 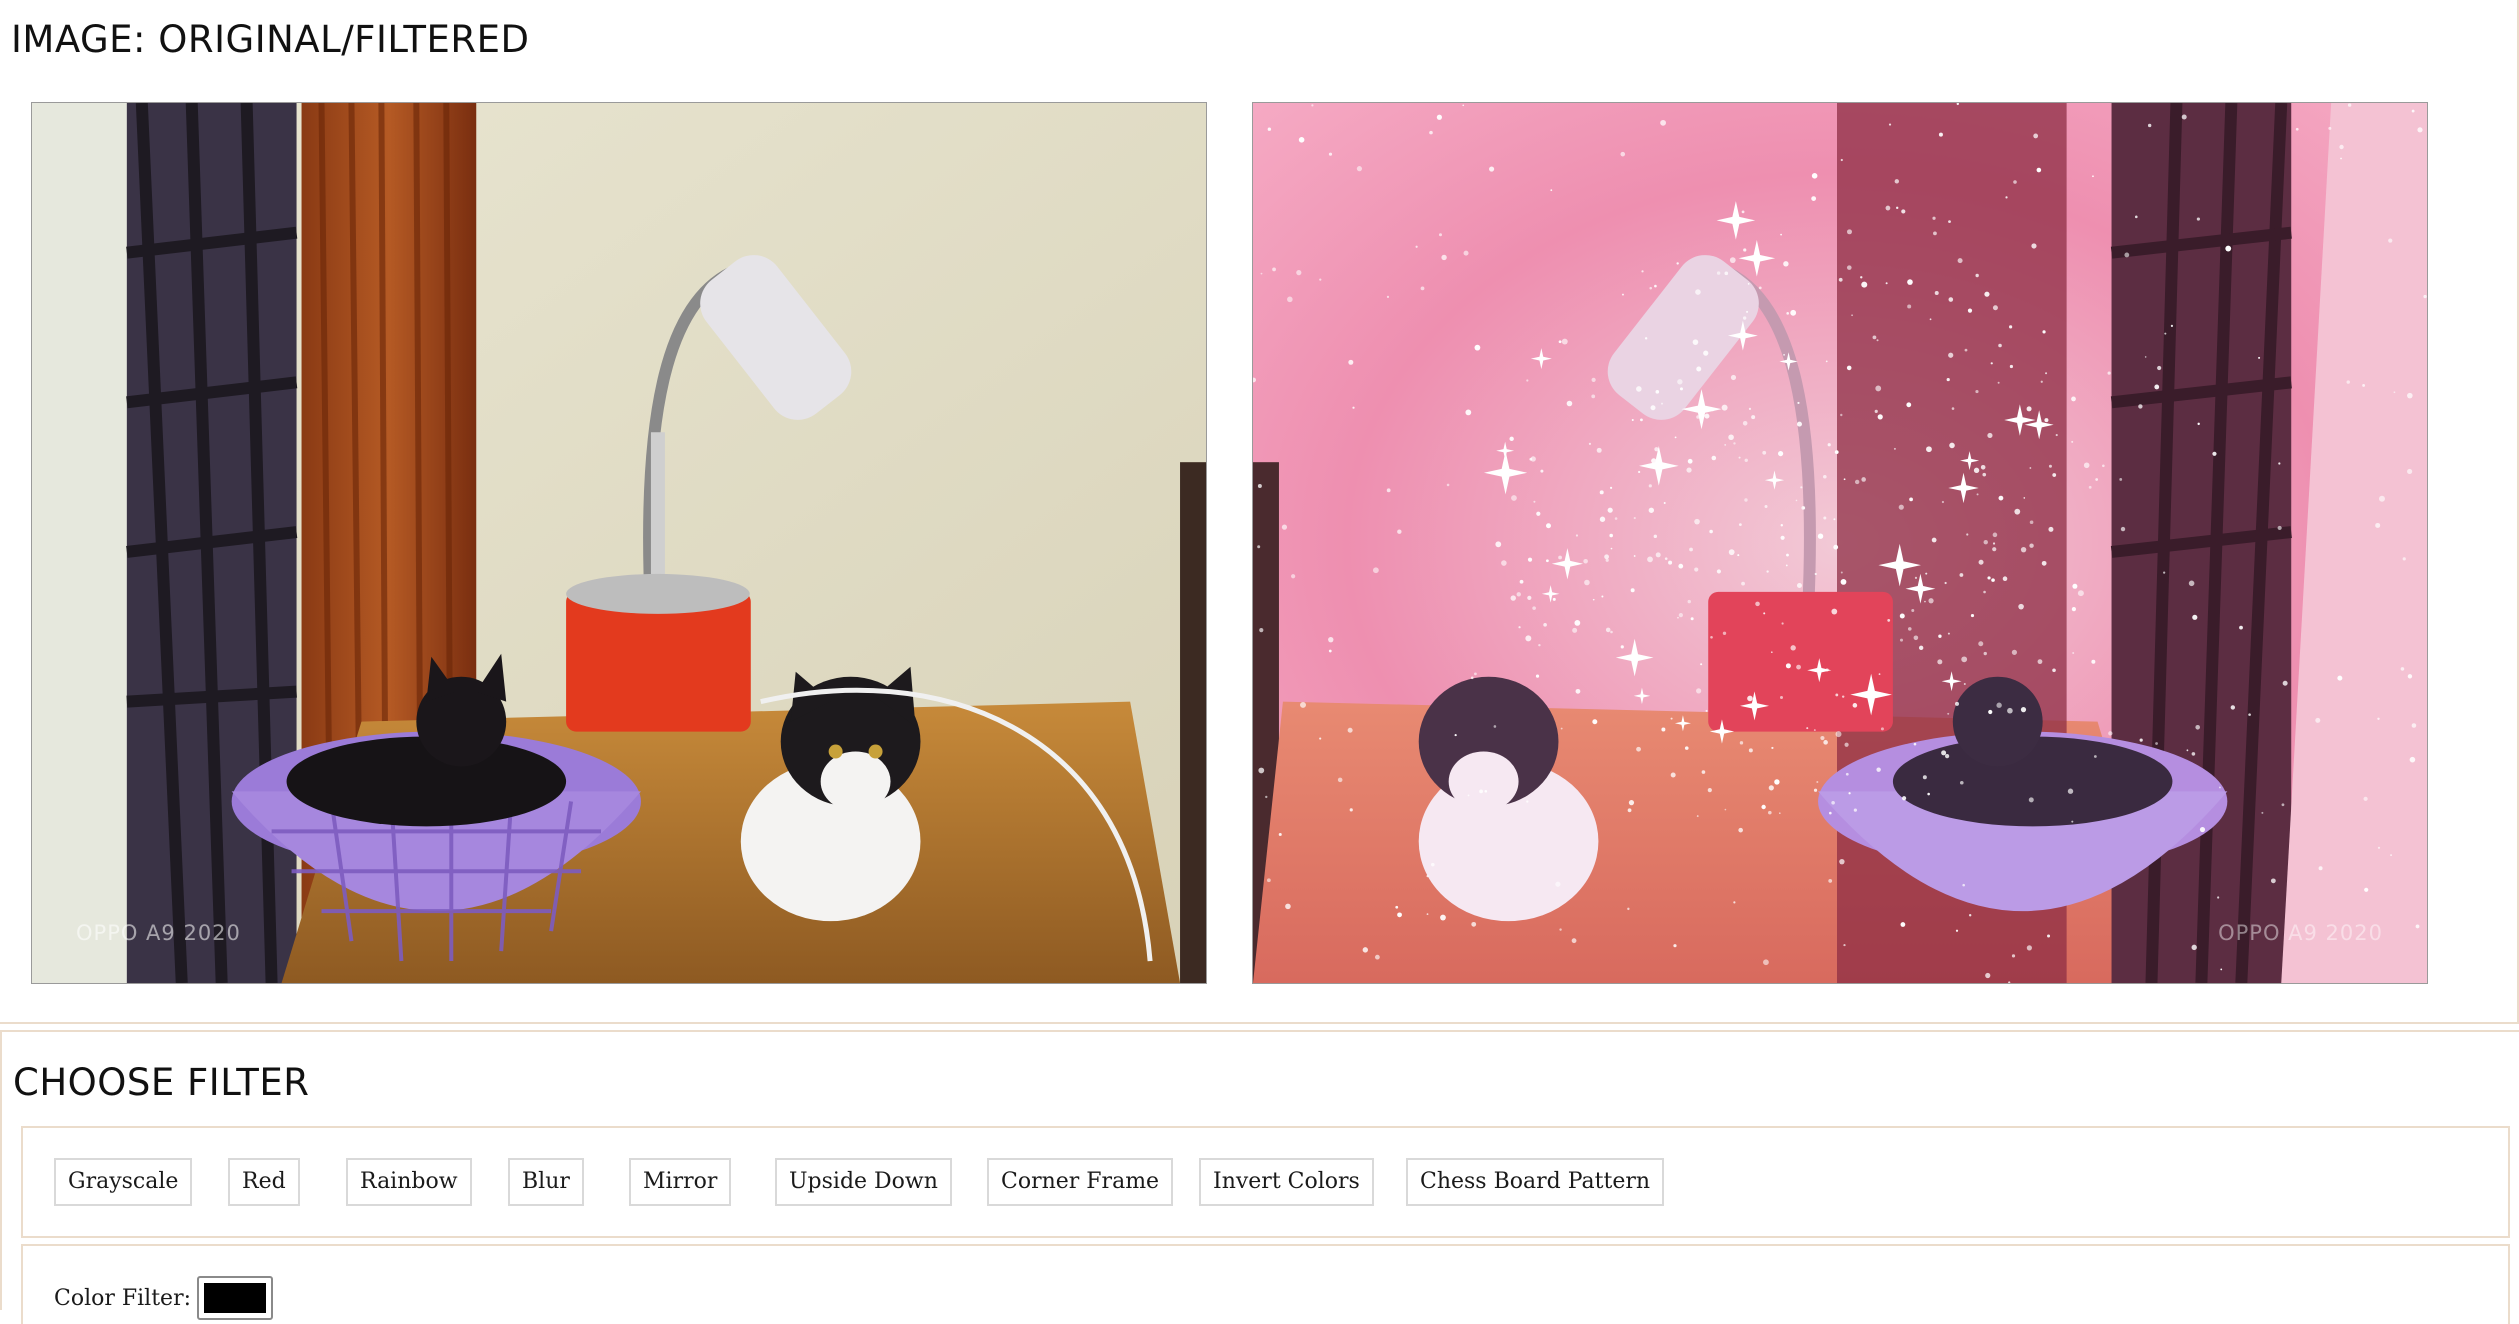 I want to click on upside-down-filter-button: Upside Down, so click(x=863, y=1182).